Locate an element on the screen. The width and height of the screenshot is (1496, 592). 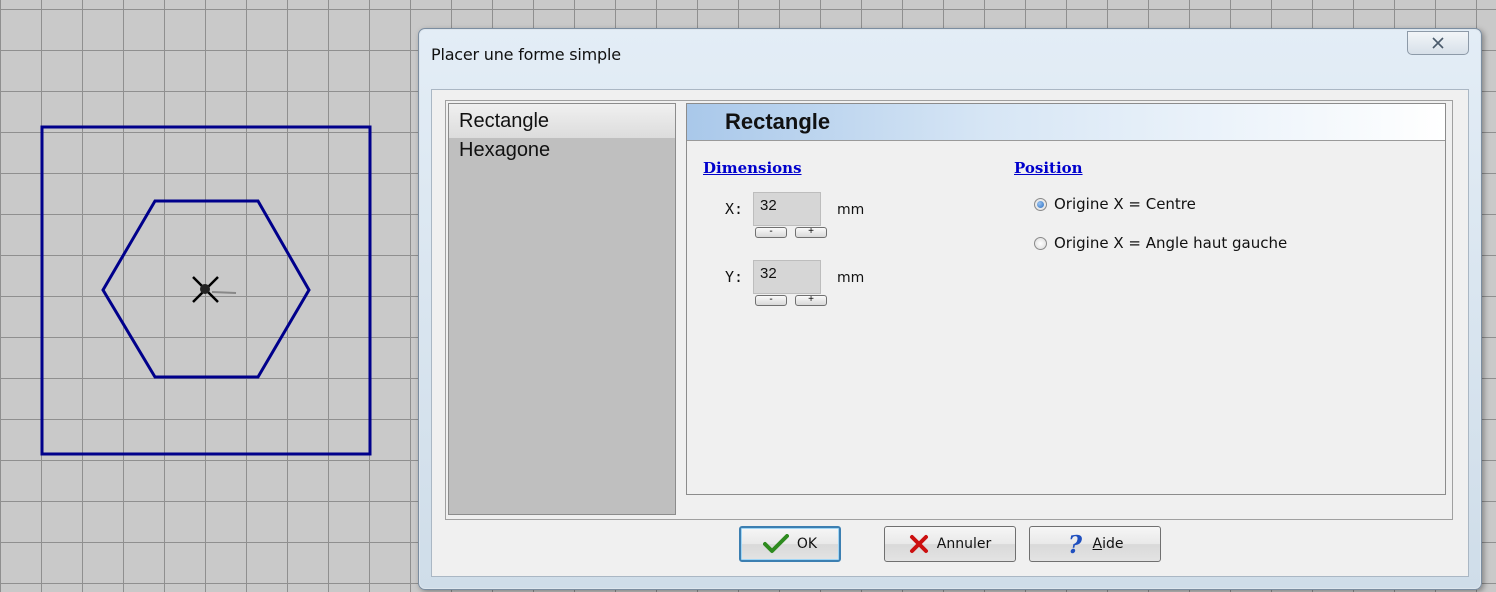
x-unit: mm is located at coordinates (851, 210).